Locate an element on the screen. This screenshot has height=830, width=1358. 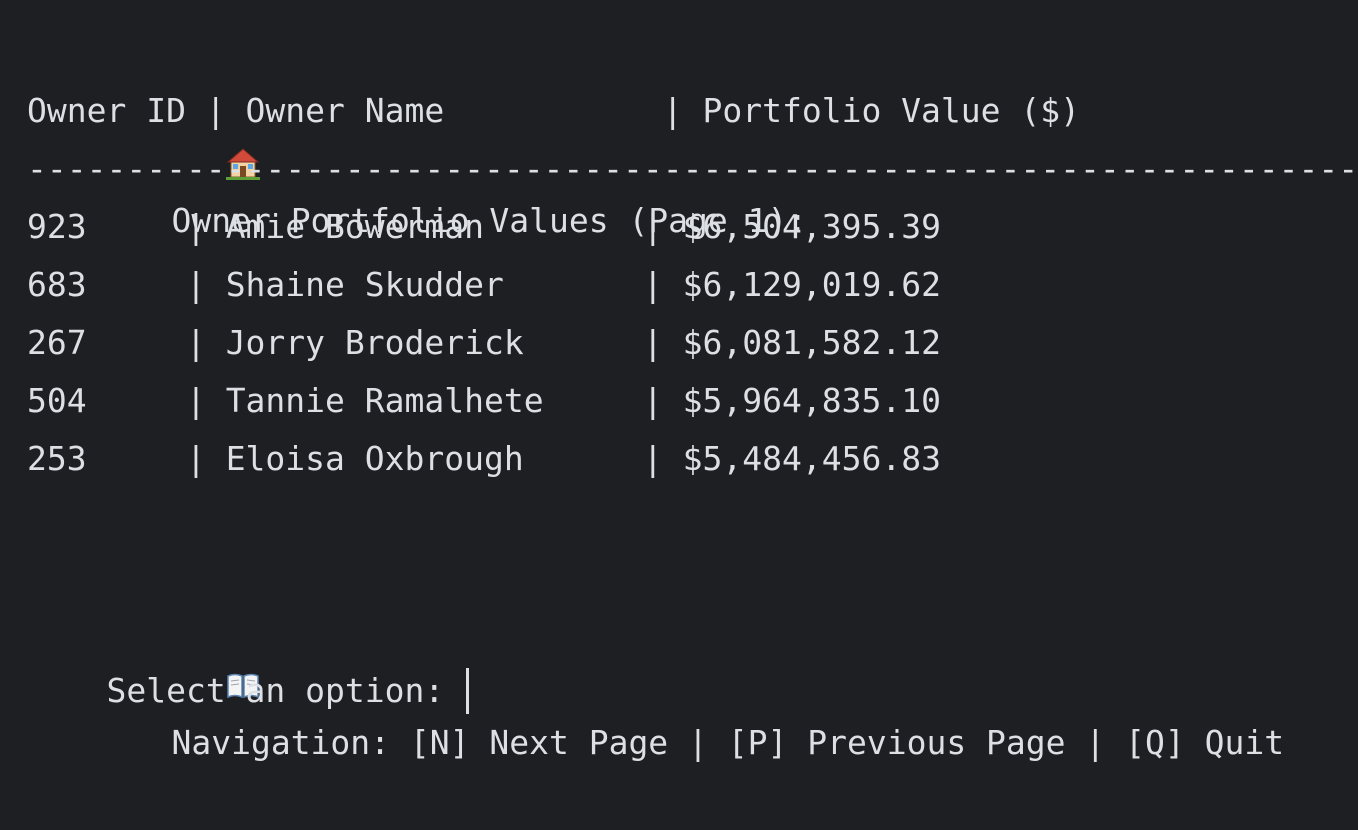
portfolio-value: $5,484,456.83 is located at coordinates (811, 458).